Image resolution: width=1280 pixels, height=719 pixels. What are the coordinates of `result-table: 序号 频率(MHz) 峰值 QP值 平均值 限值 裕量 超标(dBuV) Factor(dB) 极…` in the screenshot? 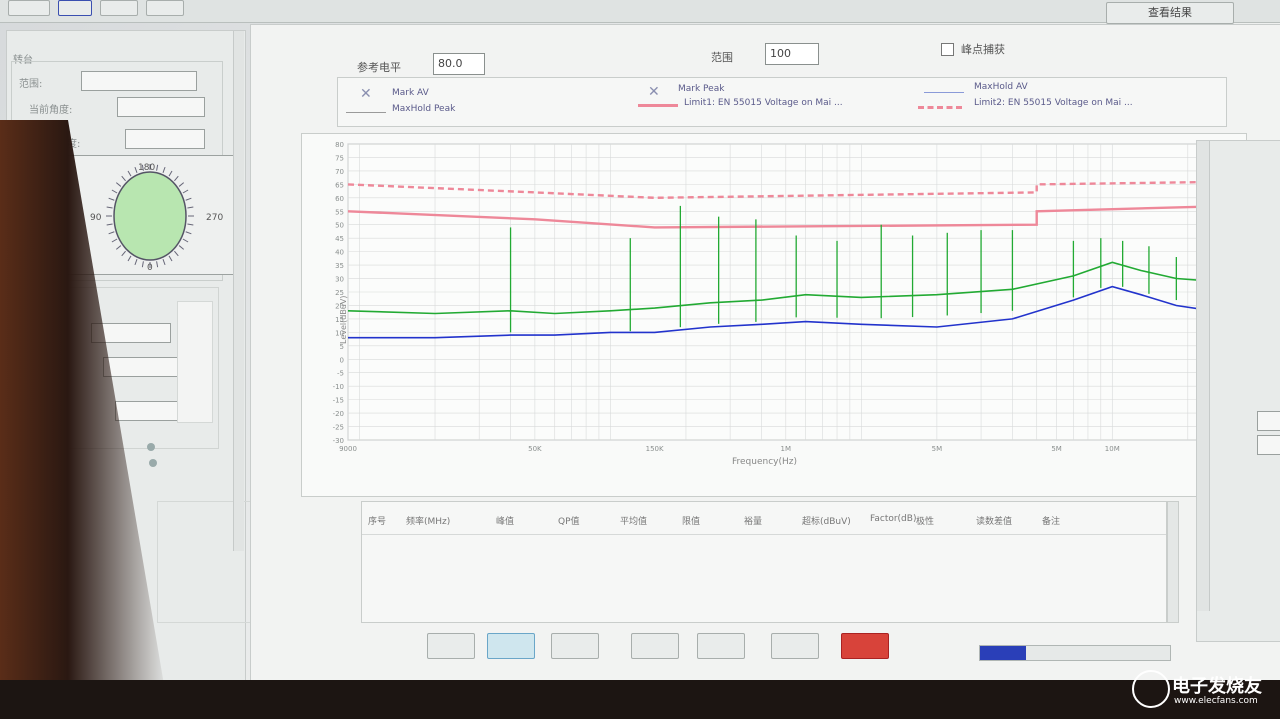 It's located at (764, 562).